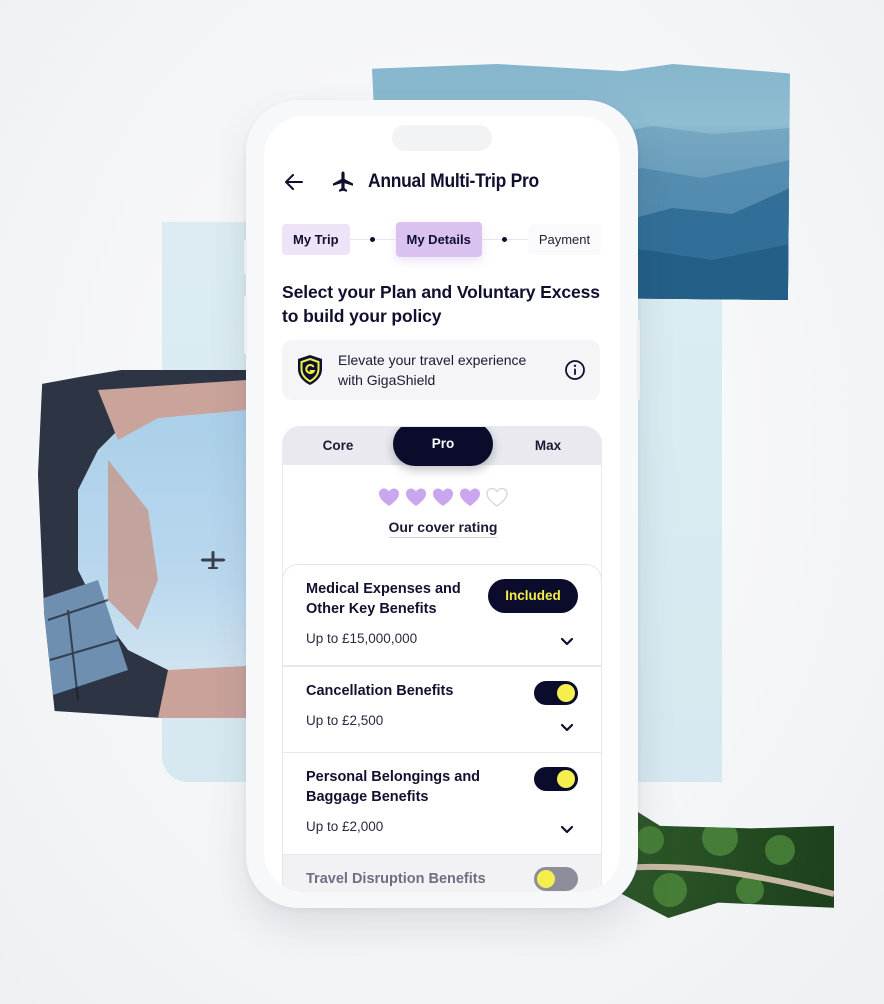 This screenshot has height=1004, width=884. I want to click on airplane-icon, so click(343, 182).